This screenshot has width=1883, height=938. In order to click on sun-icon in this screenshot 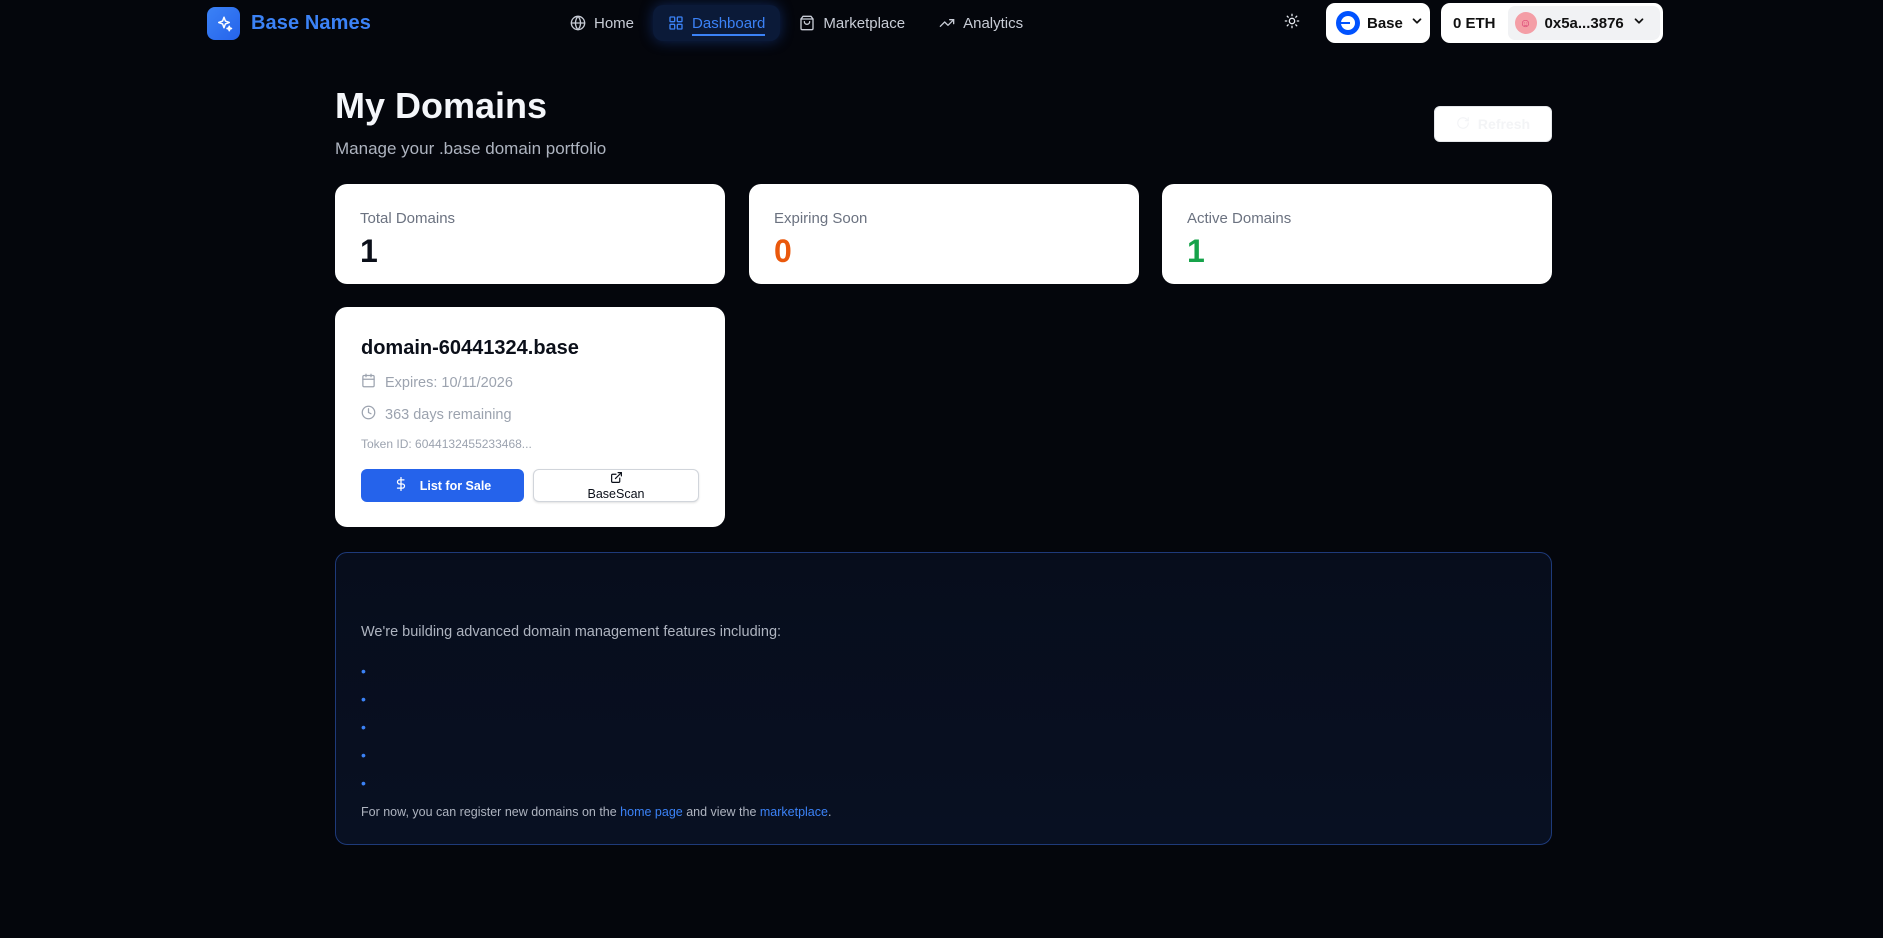, I will do `click(1292, 23)`.